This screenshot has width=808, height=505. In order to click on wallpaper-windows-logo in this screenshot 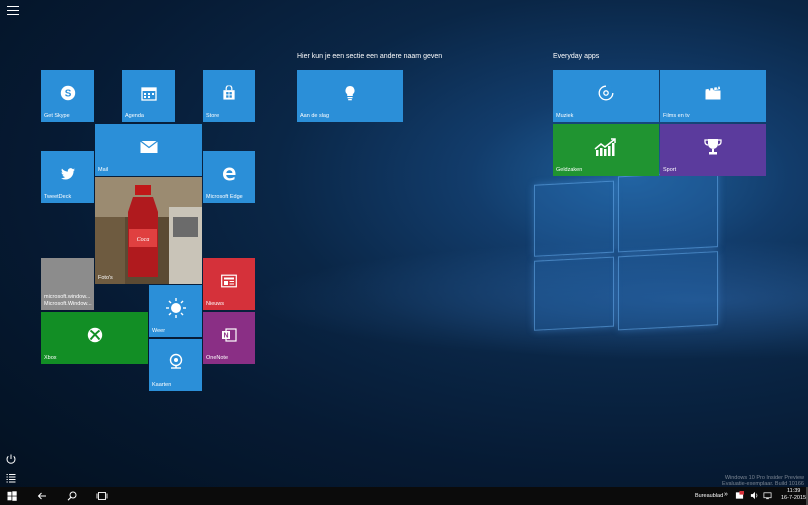, I will do `click(625, 251)`.